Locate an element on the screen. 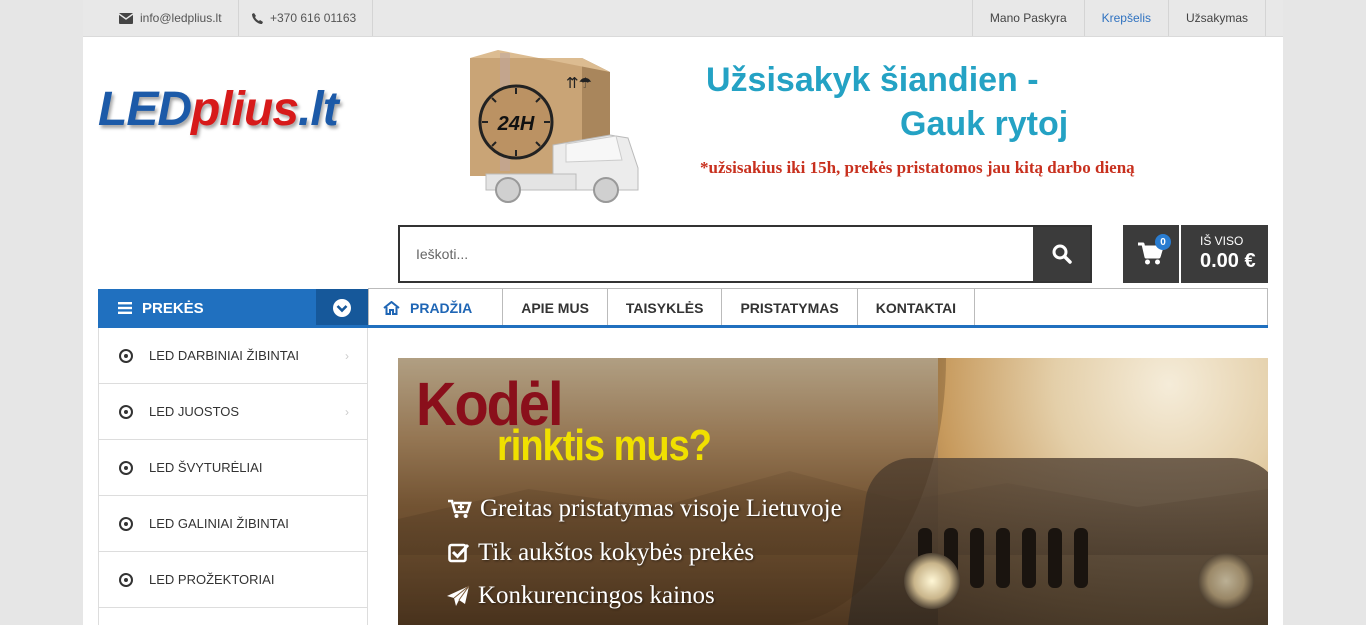 The height and width of the screenshot is (625, 1366). categories-header: PREKĖS is located at coordinates (233, 308).